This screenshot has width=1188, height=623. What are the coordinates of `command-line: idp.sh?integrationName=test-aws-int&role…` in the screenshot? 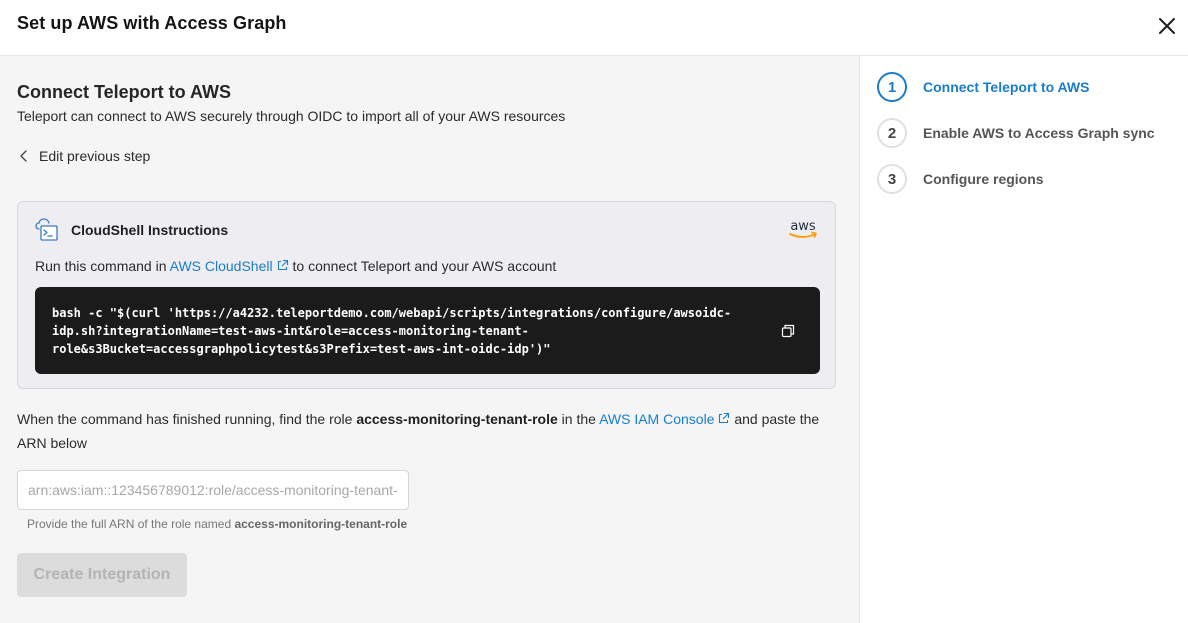 It's located at (290, 331).